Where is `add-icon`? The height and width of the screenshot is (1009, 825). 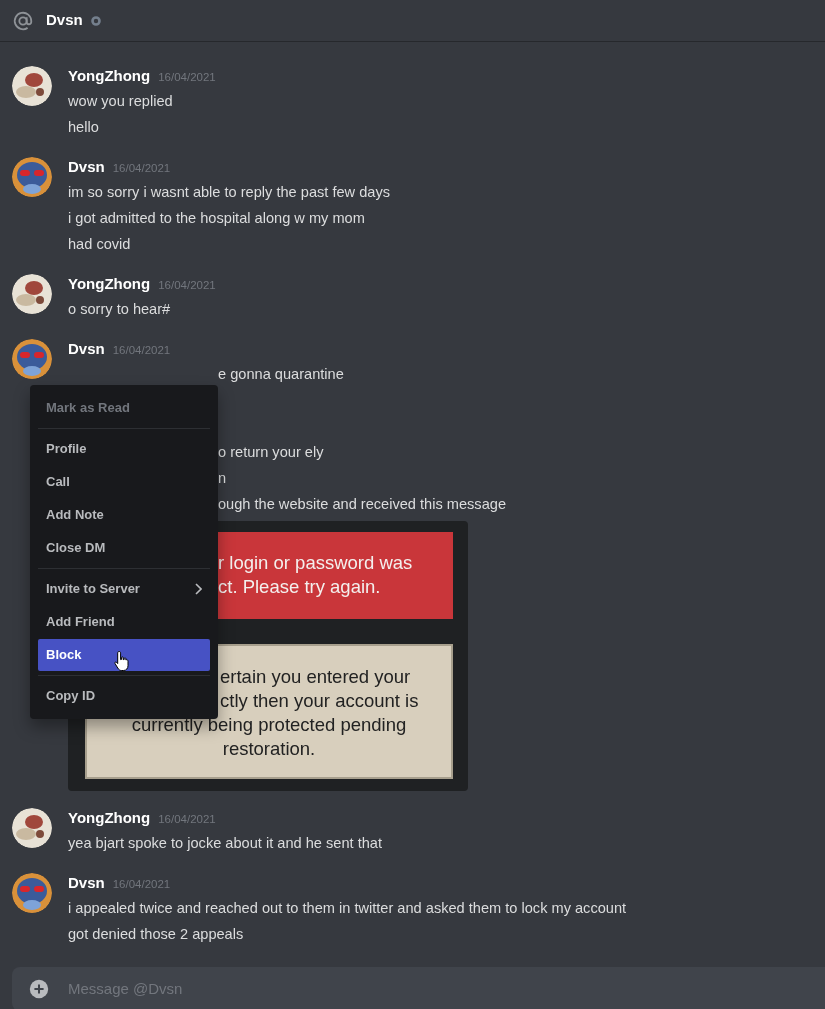
add-icon is located at coordinates (39, 989).